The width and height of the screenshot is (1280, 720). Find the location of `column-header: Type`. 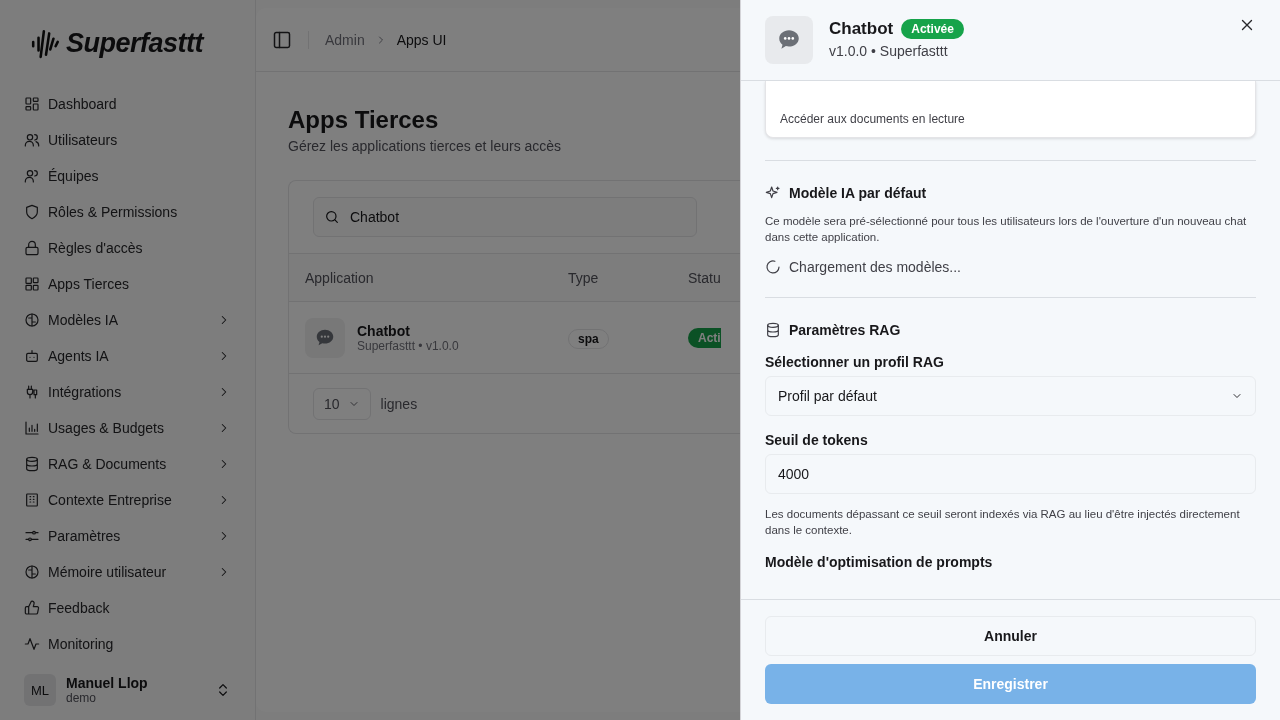

column-header: Type is located at coordinates (584, 277).